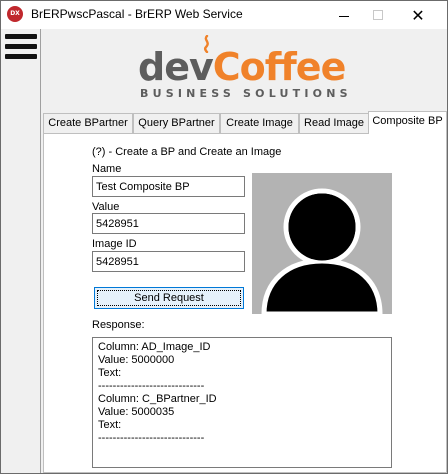 This screenshot has width=448, height=474. I want to click on value-input, so click(168, 223).